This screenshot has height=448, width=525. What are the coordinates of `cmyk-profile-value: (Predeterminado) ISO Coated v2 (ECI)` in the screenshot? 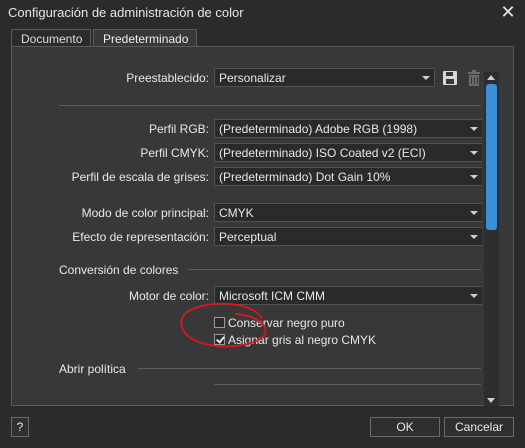 It's located at (322, 153).